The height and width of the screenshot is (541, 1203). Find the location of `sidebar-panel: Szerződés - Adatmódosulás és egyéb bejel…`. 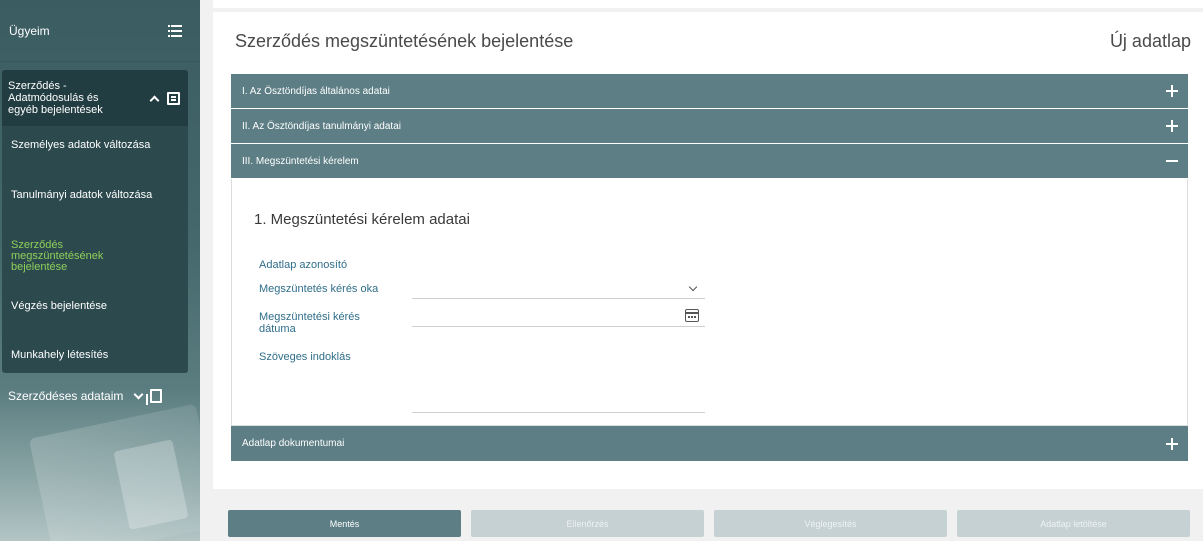

sidebar-panel: Szerződés - Adatmódosulás és egyéb bejel… is located at coordinates (95, 221).